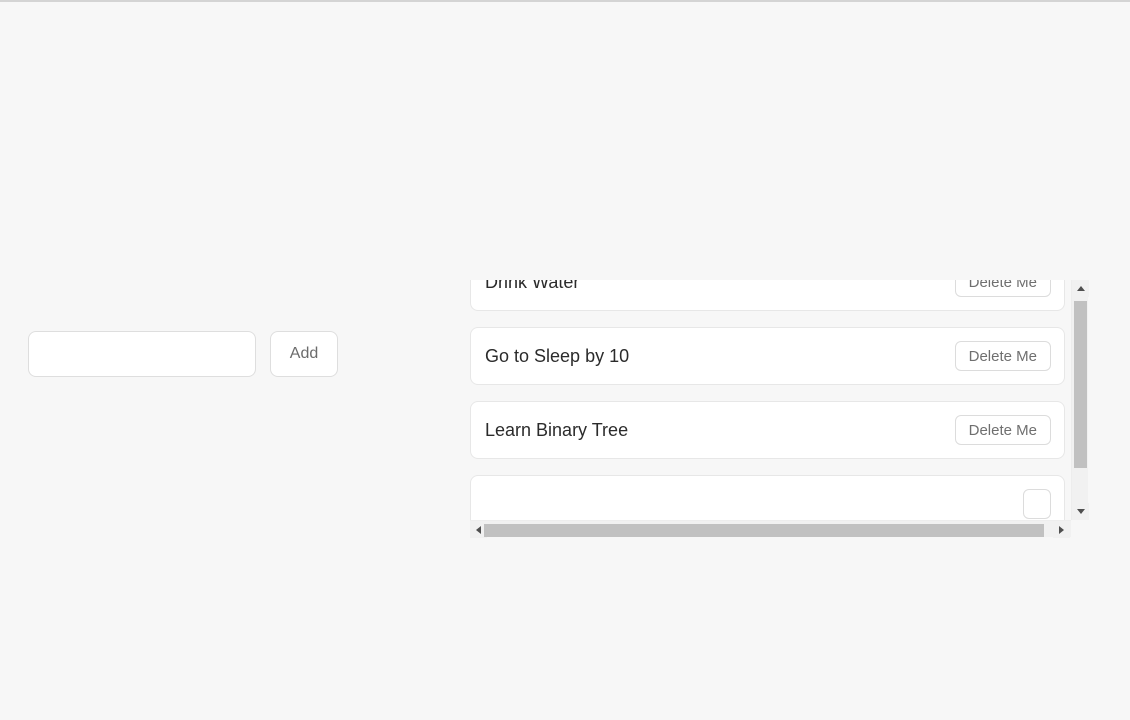  Describe the element at coordinates (565, 1) in the screenshot. I see `browser-chrome-divider` at that location.